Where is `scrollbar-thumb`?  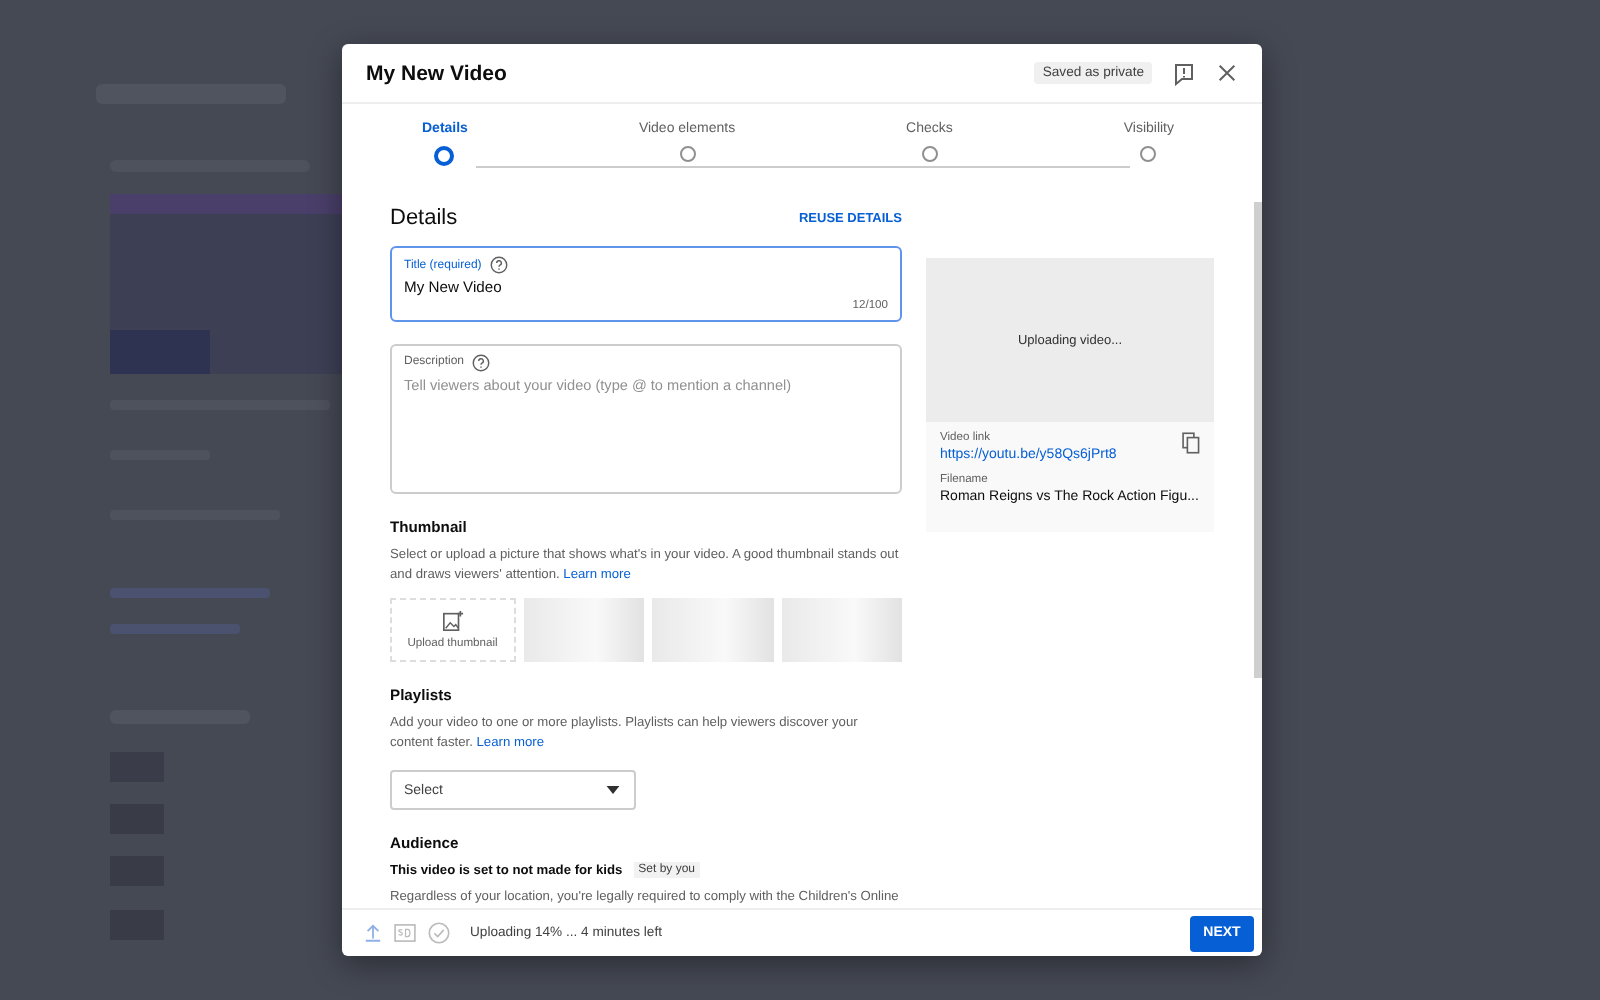
scrollbar-thumb is located at coordinates (1258, 440).